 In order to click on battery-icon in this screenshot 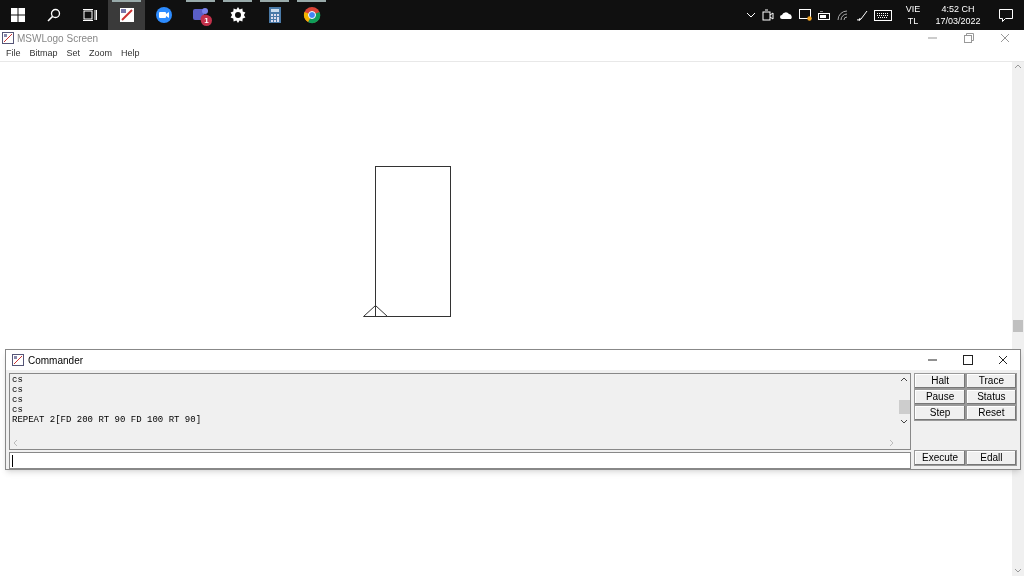, I will do `click(824, 15)`.